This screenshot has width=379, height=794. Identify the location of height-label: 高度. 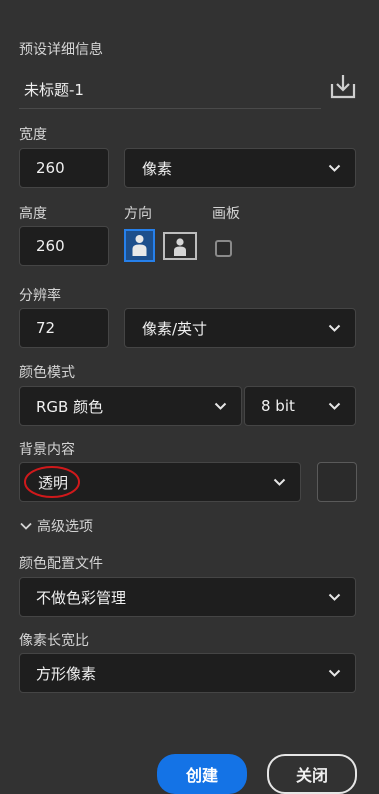
(33, 214).